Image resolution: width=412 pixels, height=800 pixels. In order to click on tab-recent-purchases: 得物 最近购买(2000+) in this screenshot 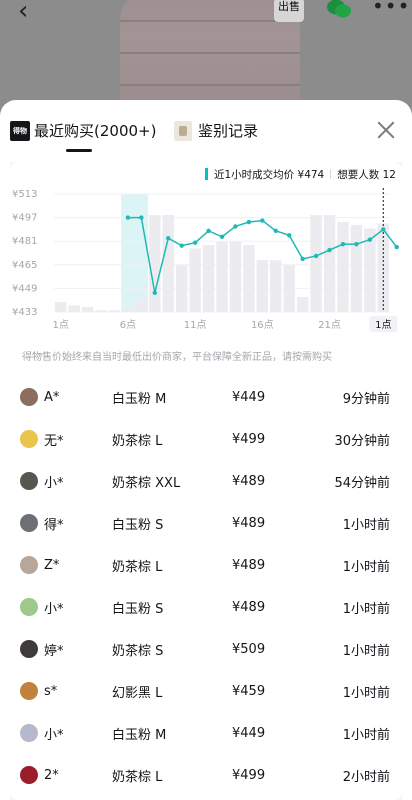, I will do `click(83, 130)`.